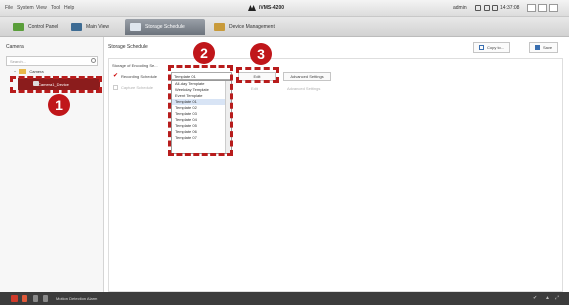 The width and height of the screenshot is (569, 305). What do you see at coordinates (304, 88) in the screenshot?
I see `advanced-settings-disabled: Advanced Settings` at bounding box center [304, 88].